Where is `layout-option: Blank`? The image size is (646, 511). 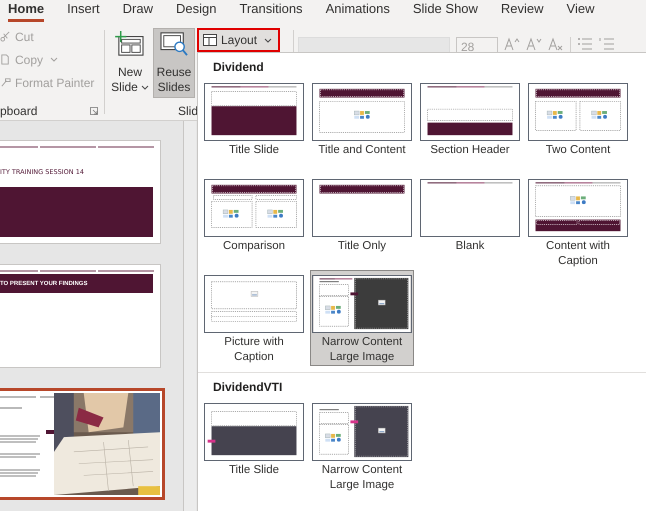 layout-option: Blank is located at coordinates (470, 222).